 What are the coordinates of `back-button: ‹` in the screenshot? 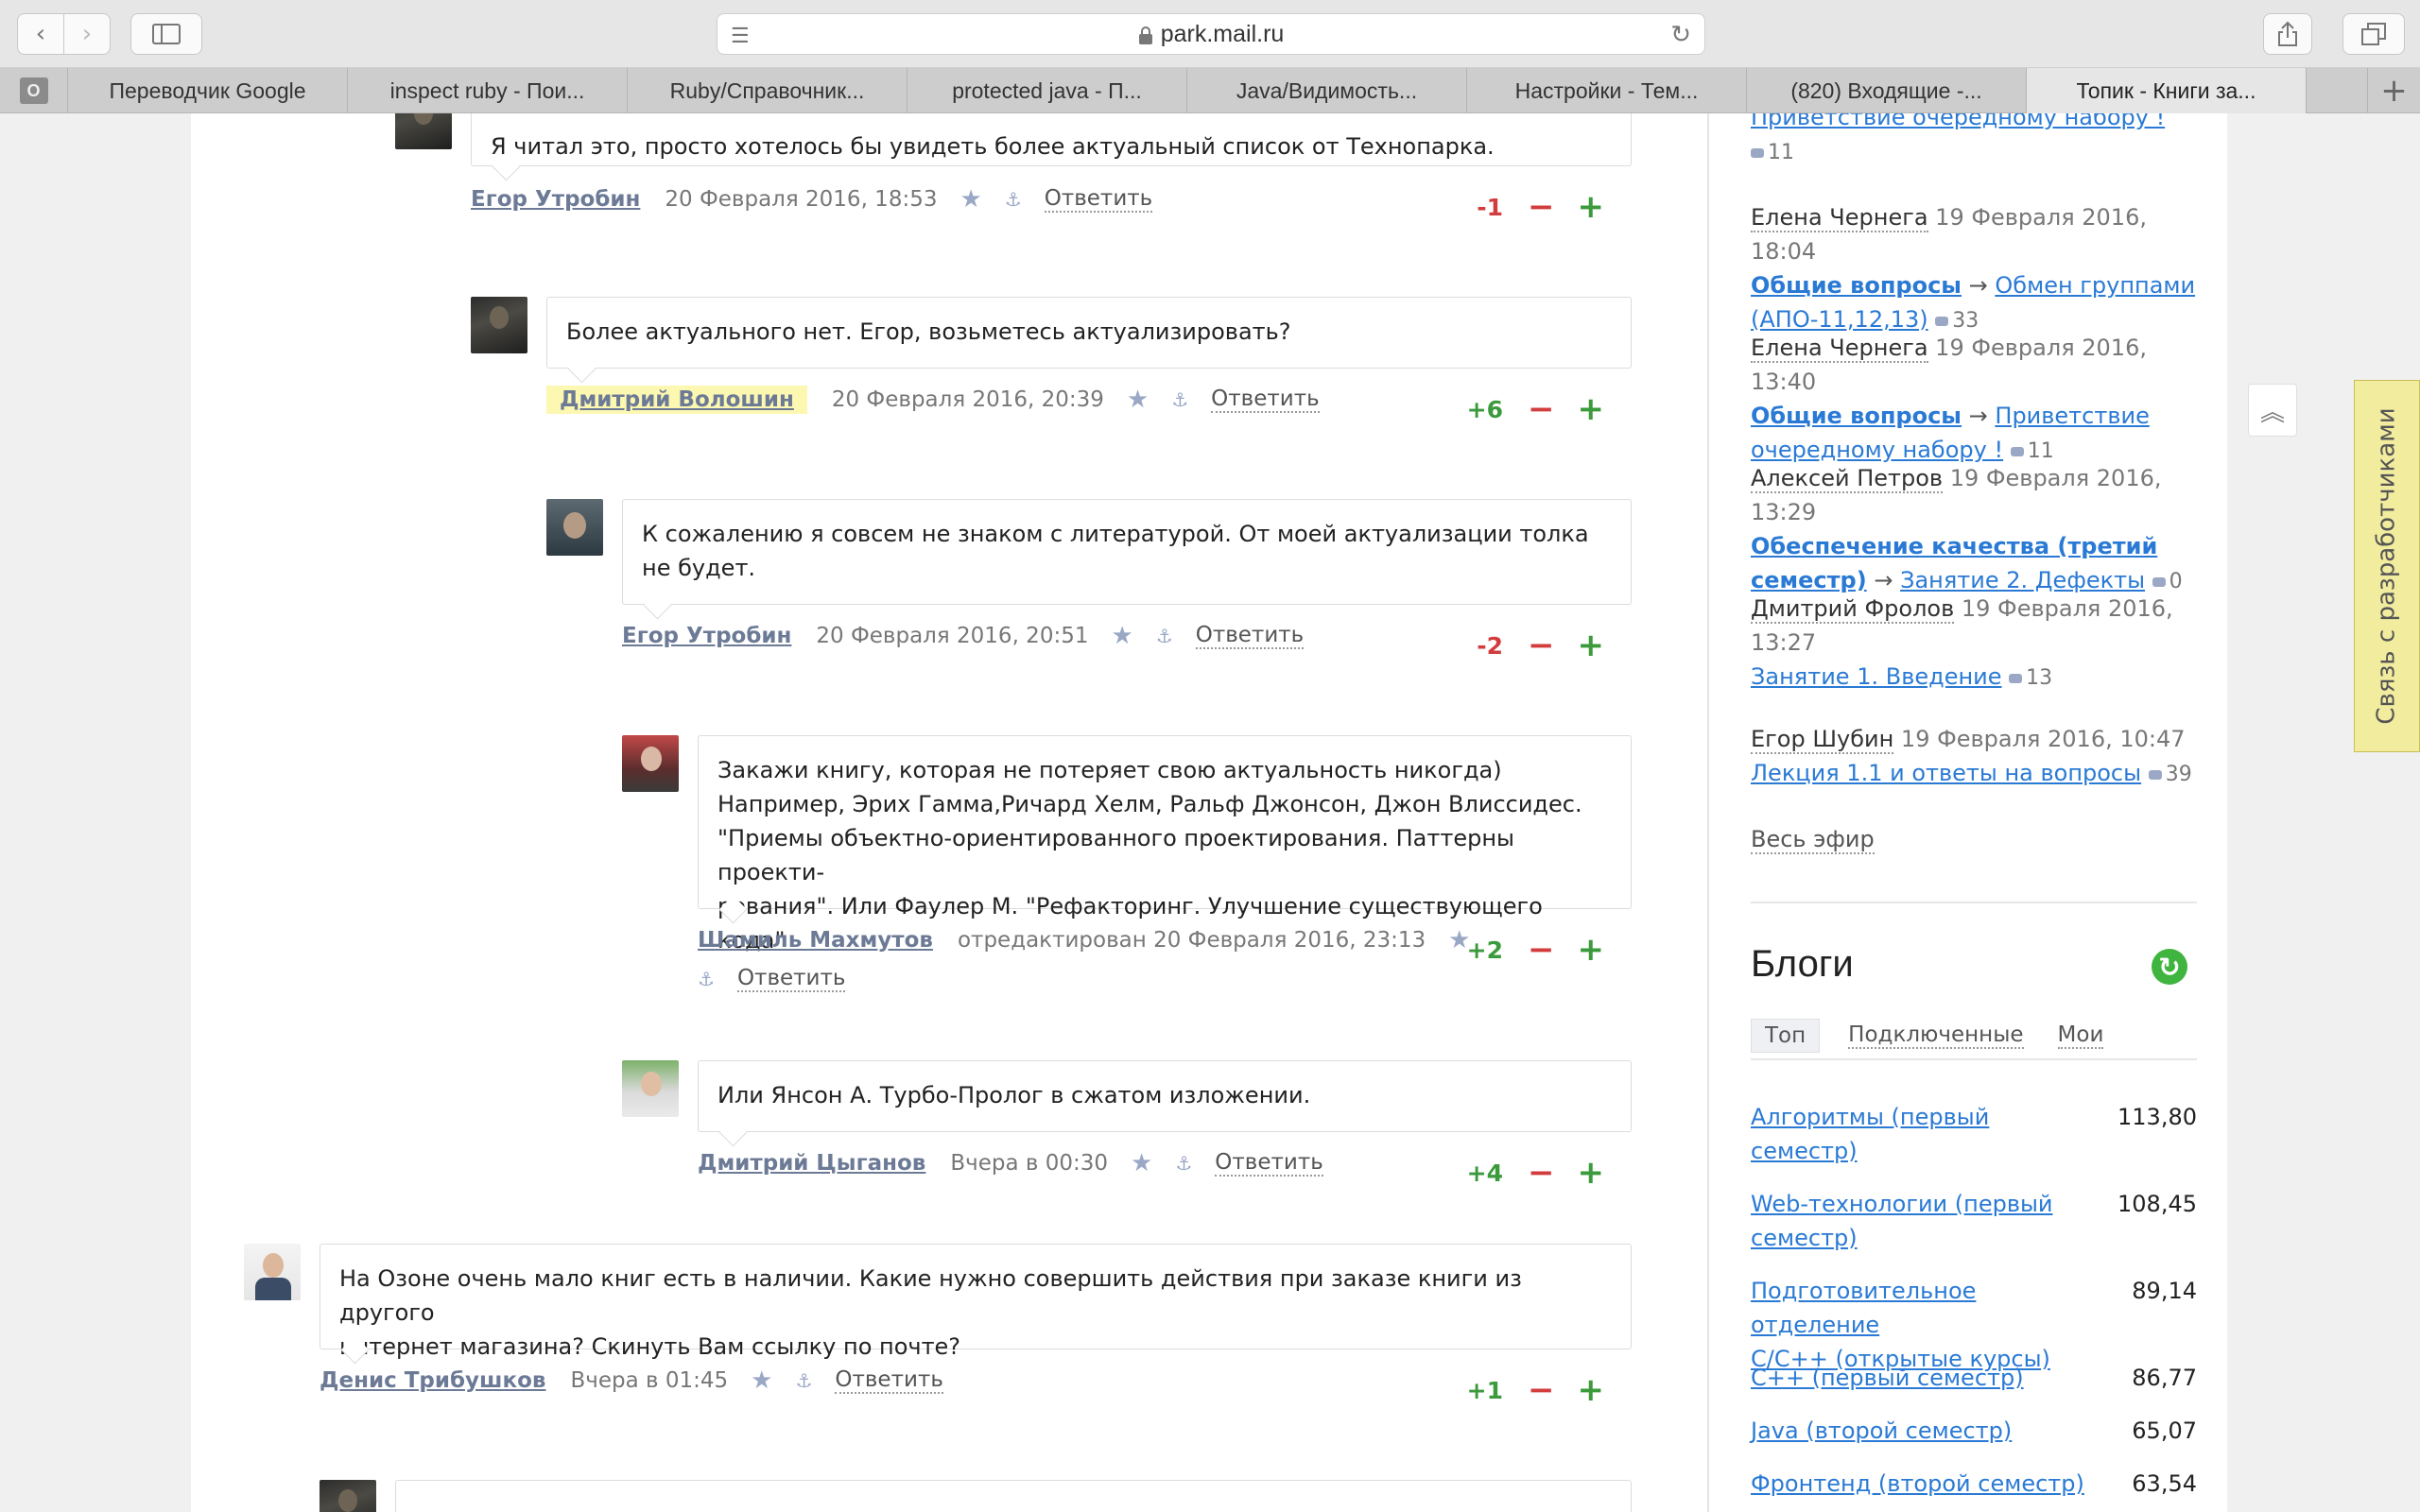 It's located at (40, 34).